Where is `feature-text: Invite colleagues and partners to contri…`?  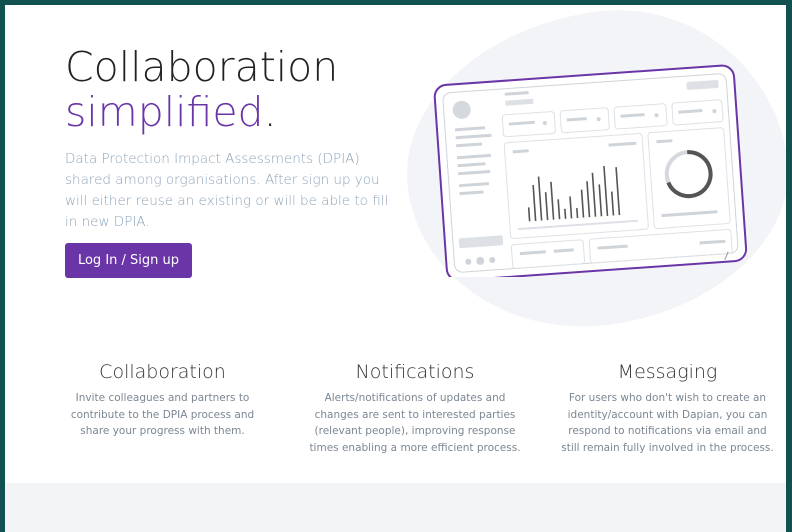
feature-text: Invite colleagues and partners to contri… is located at coordinates (162, 414).